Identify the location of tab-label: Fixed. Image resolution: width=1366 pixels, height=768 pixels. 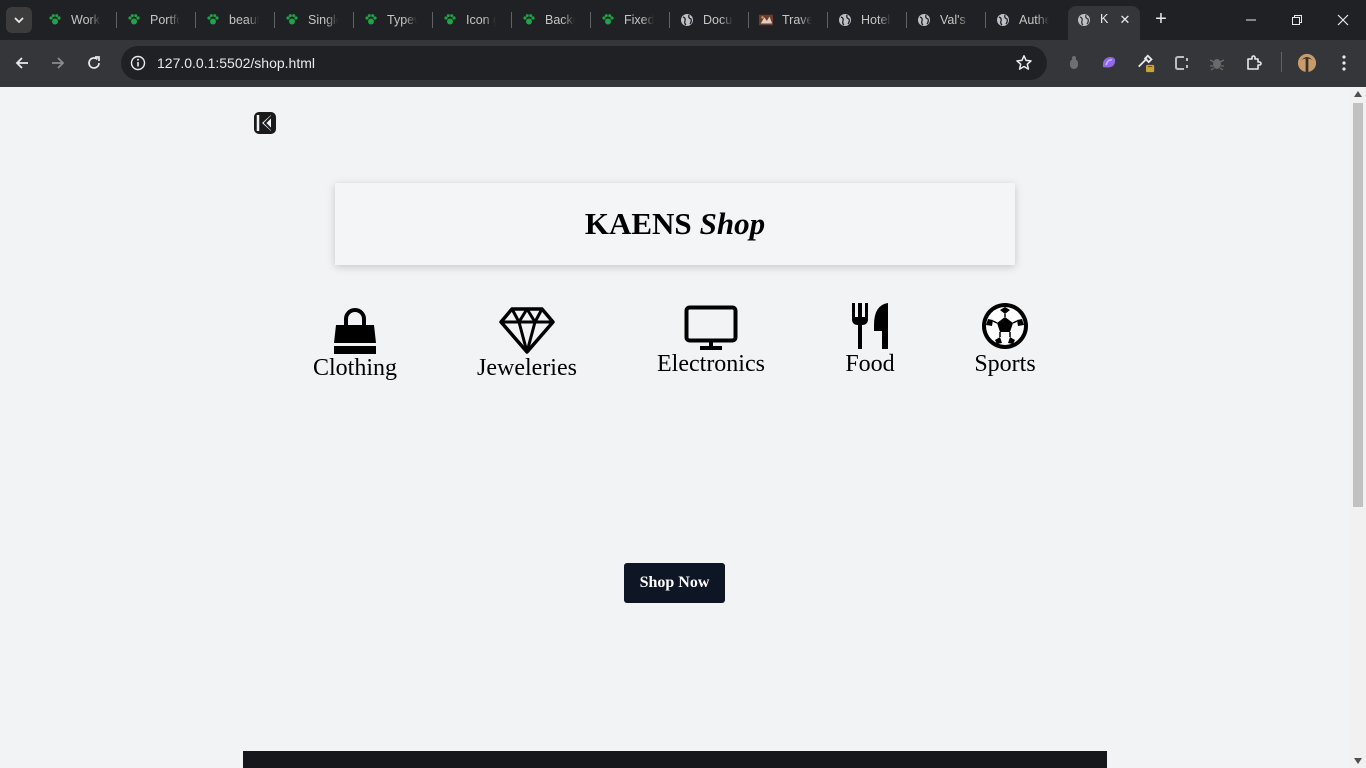
(639, 20).